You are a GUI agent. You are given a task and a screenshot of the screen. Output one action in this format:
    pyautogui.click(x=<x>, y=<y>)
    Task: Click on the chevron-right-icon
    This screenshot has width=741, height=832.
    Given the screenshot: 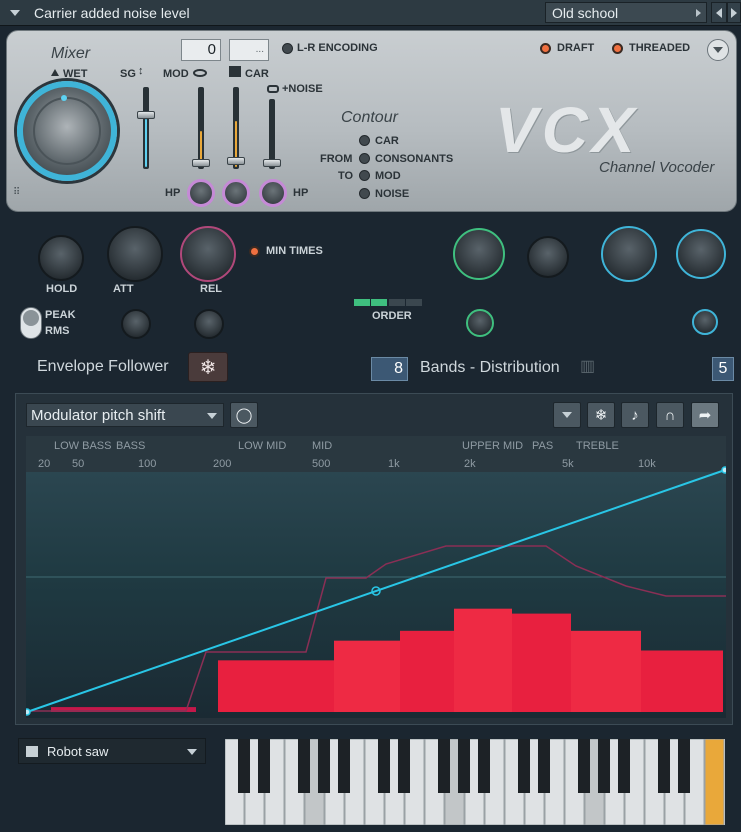 What is the action you would take?
    pyautogui.click(x=698, y=13)
    